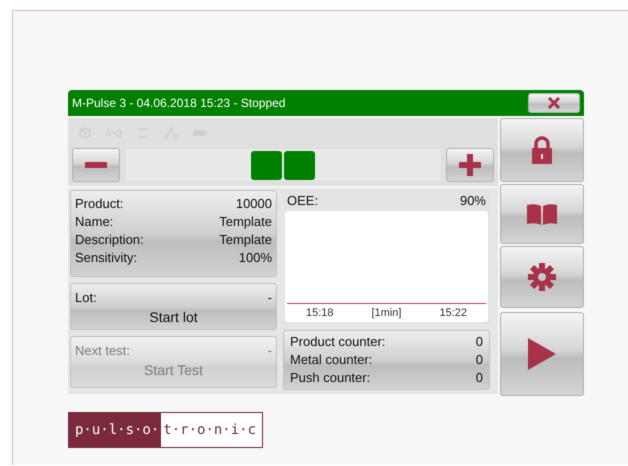 The image size is (628, 466). I want to click on close-icon, so click(554, 103).